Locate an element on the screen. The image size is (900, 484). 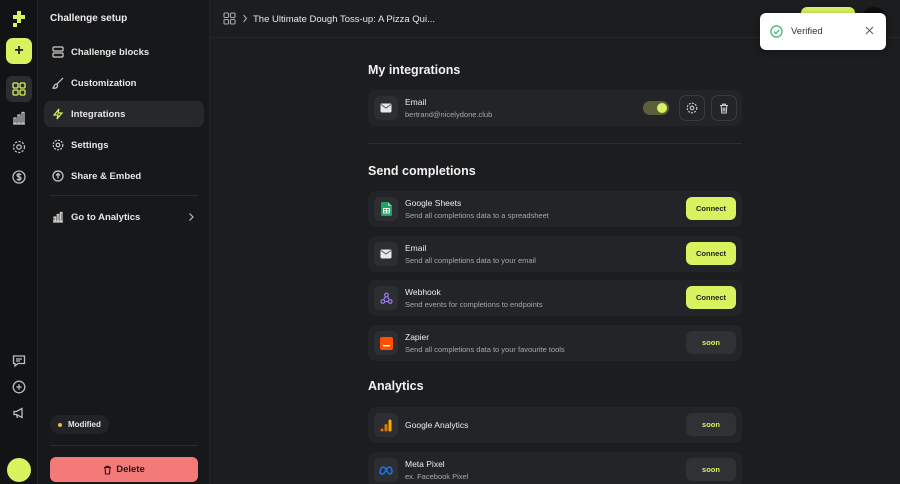
my-integrations-title: My integrations is located at coordinates (414, 70).